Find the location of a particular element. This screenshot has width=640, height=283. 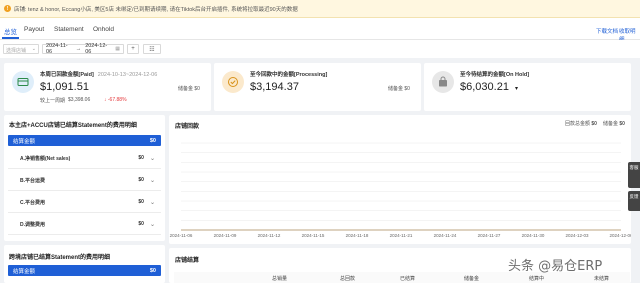

store-select-placeholder: 选择店铺 is located at coordinates (16, 51).